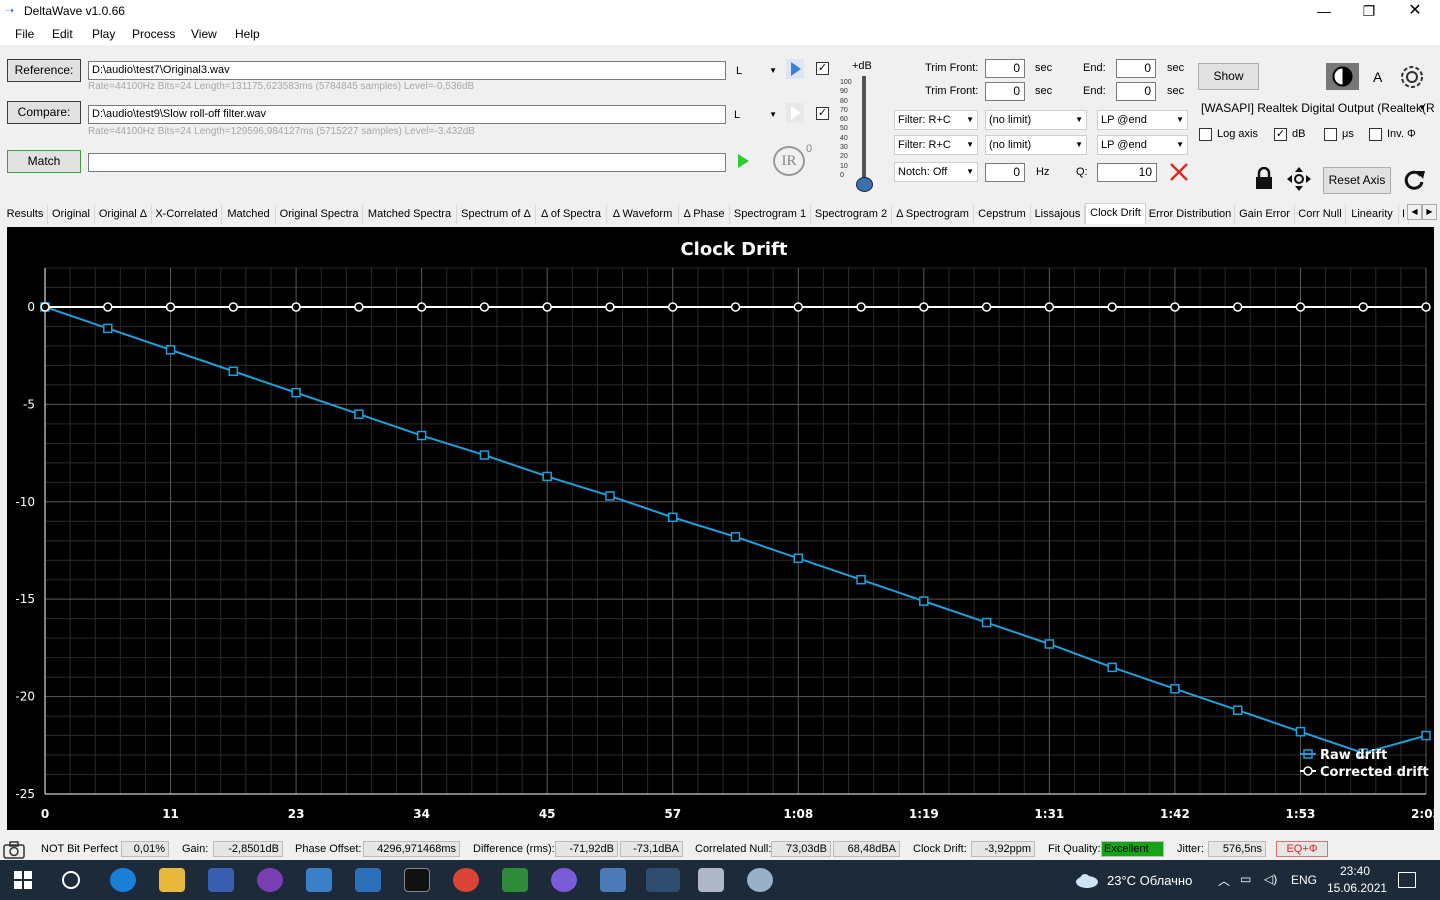 The width and height of the screenshot is (1440, 900). I want to click on menu-edit: Edit, so click(62, 34).